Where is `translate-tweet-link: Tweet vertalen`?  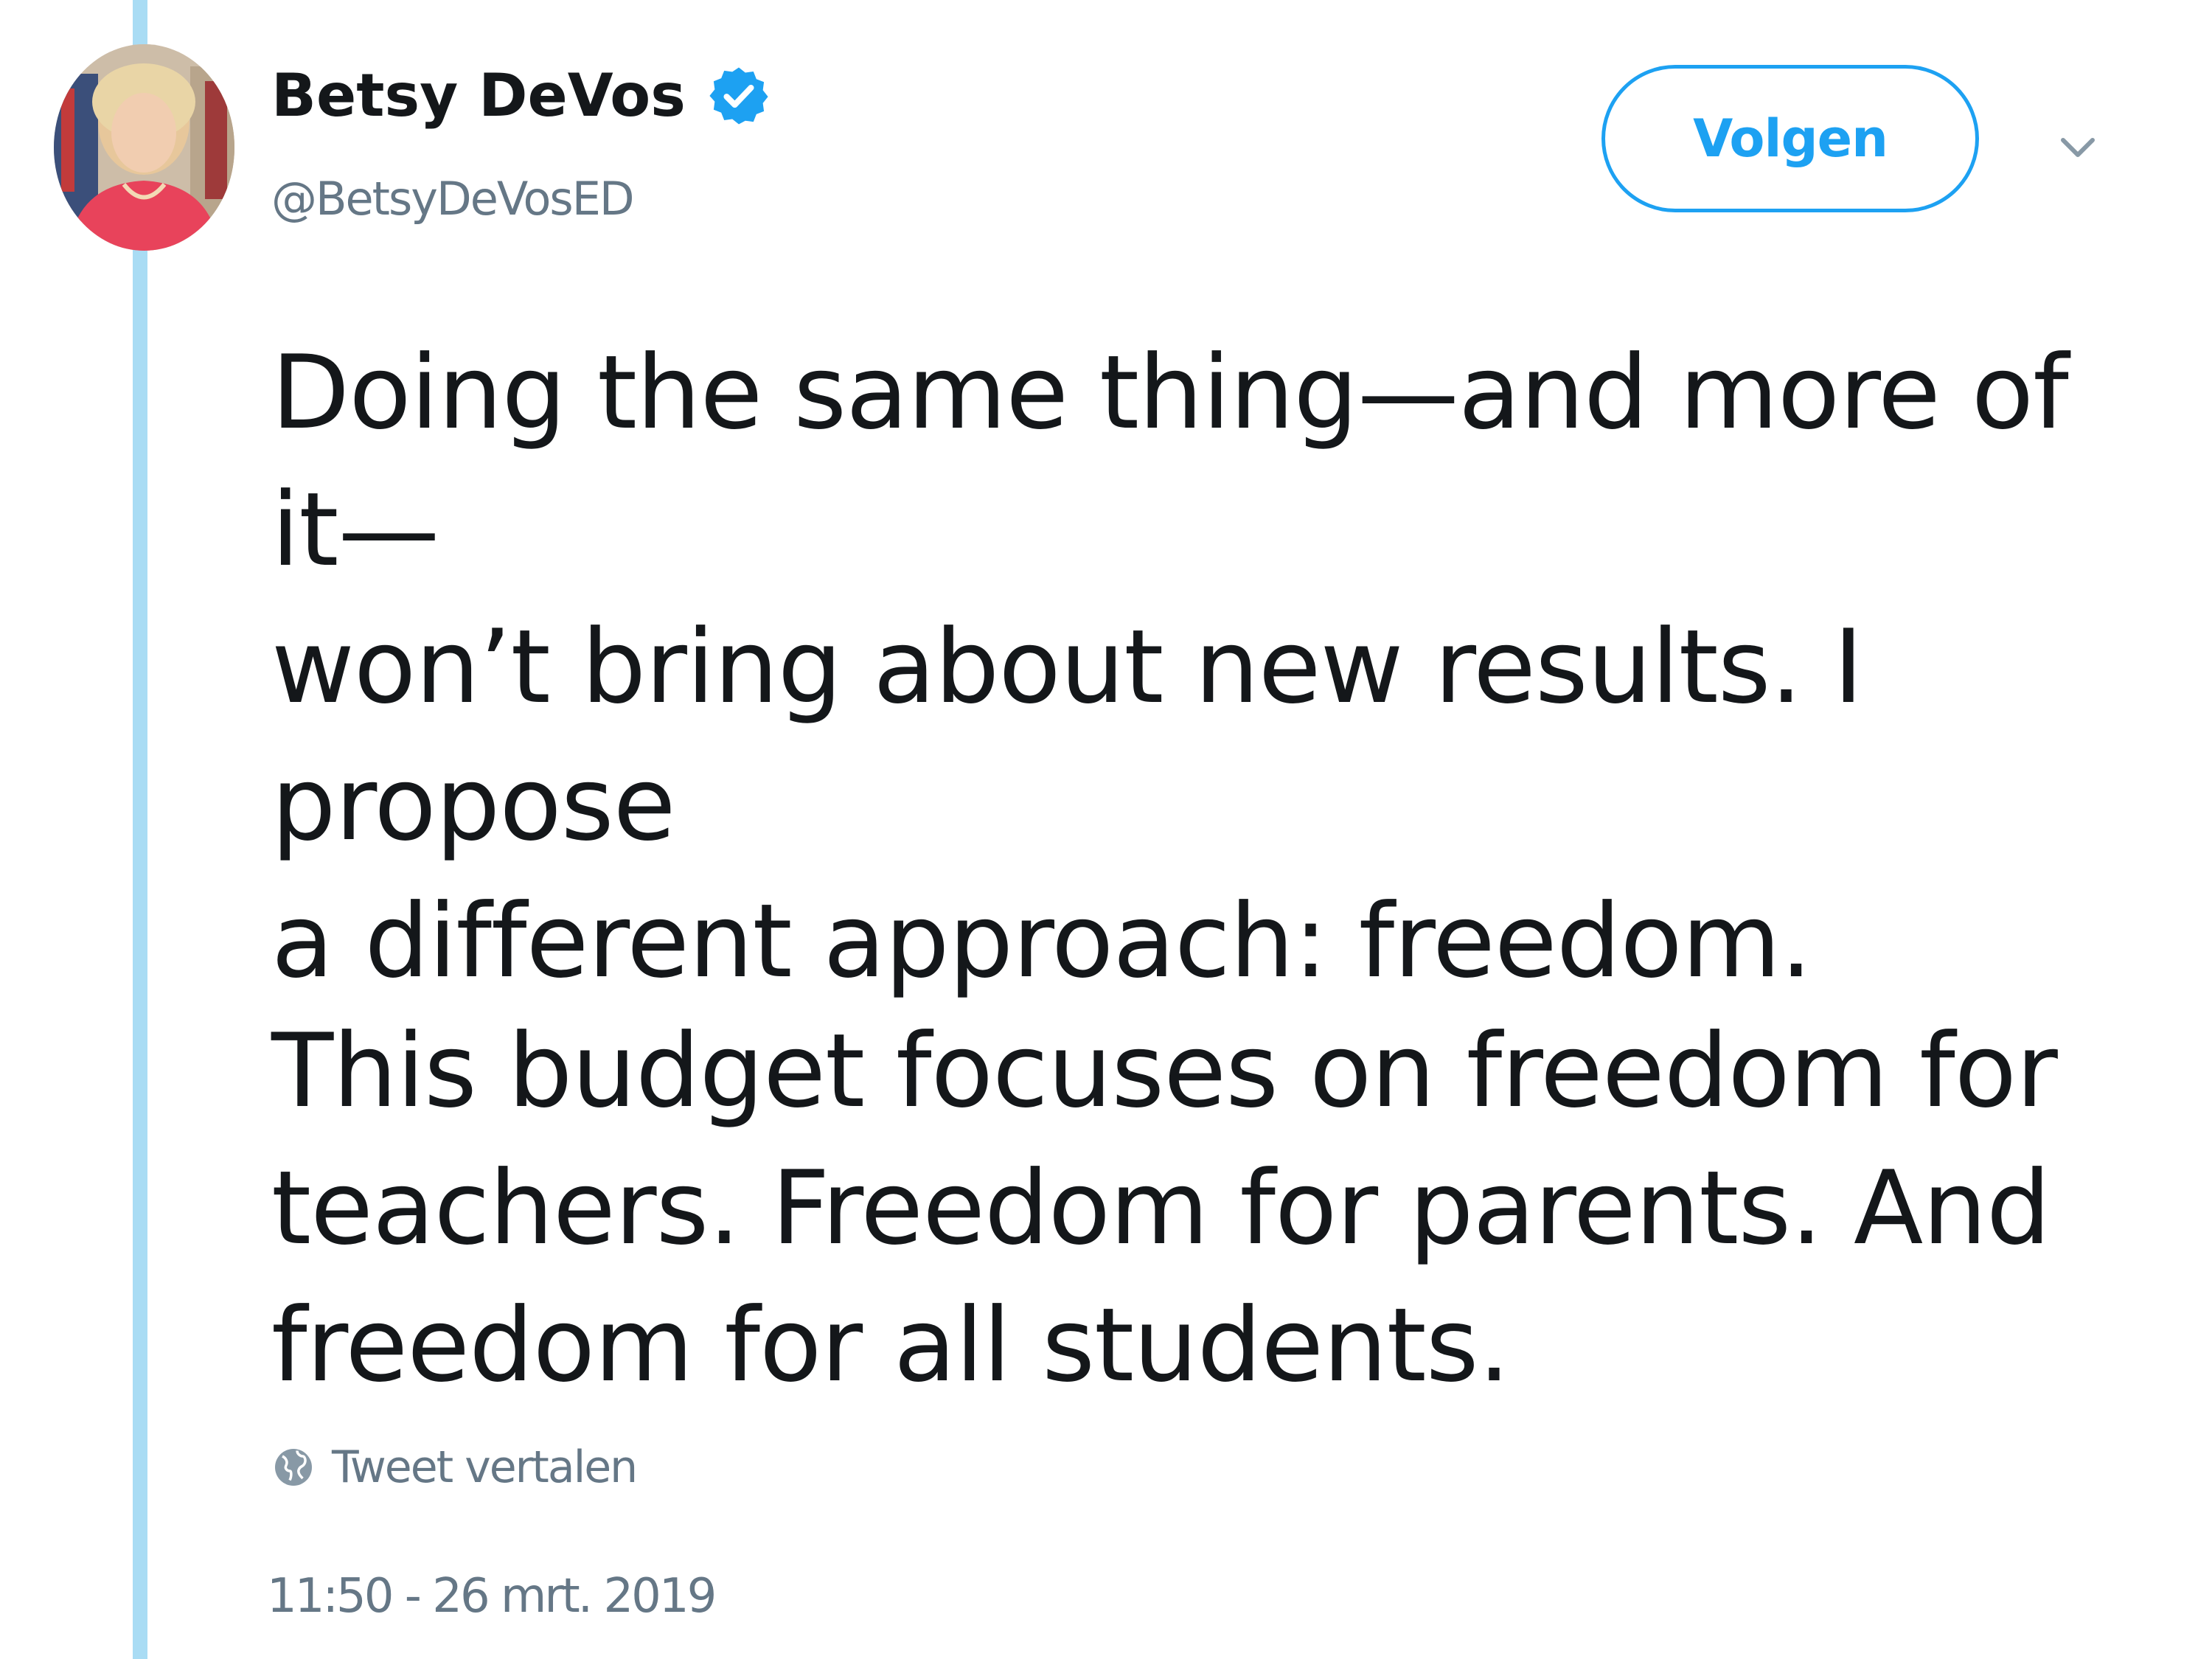 translate-tweet-link: Tweet vertalen is located at coordinates (454, 1467).